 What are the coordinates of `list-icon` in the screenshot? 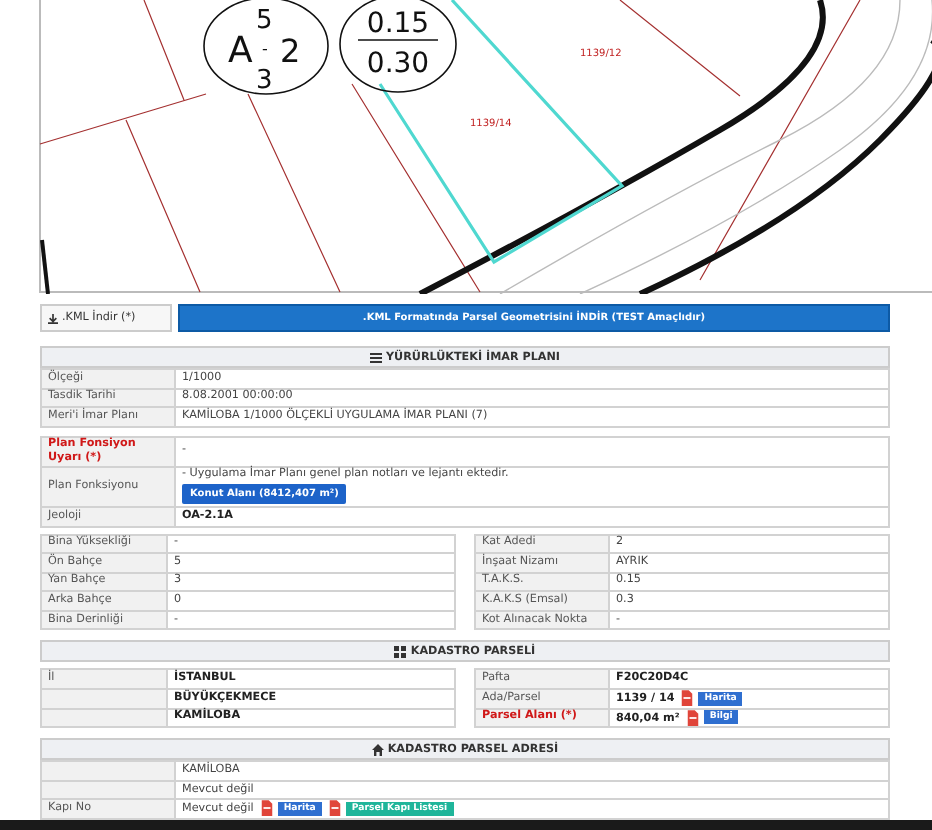 It's located at (376, 357).